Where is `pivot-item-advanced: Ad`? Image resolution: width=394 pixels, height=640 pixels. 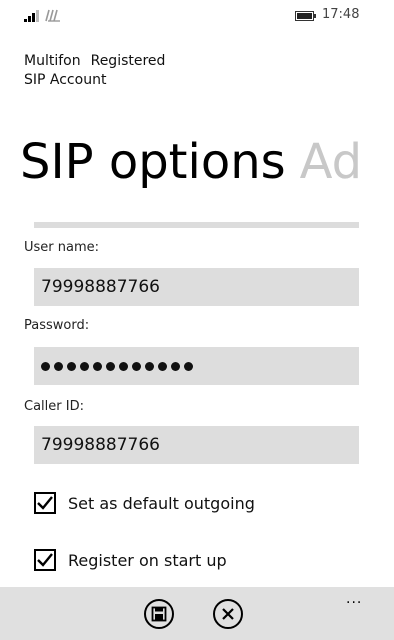 pivot-item-advanced: Ad is located at coordinates (331, 162).